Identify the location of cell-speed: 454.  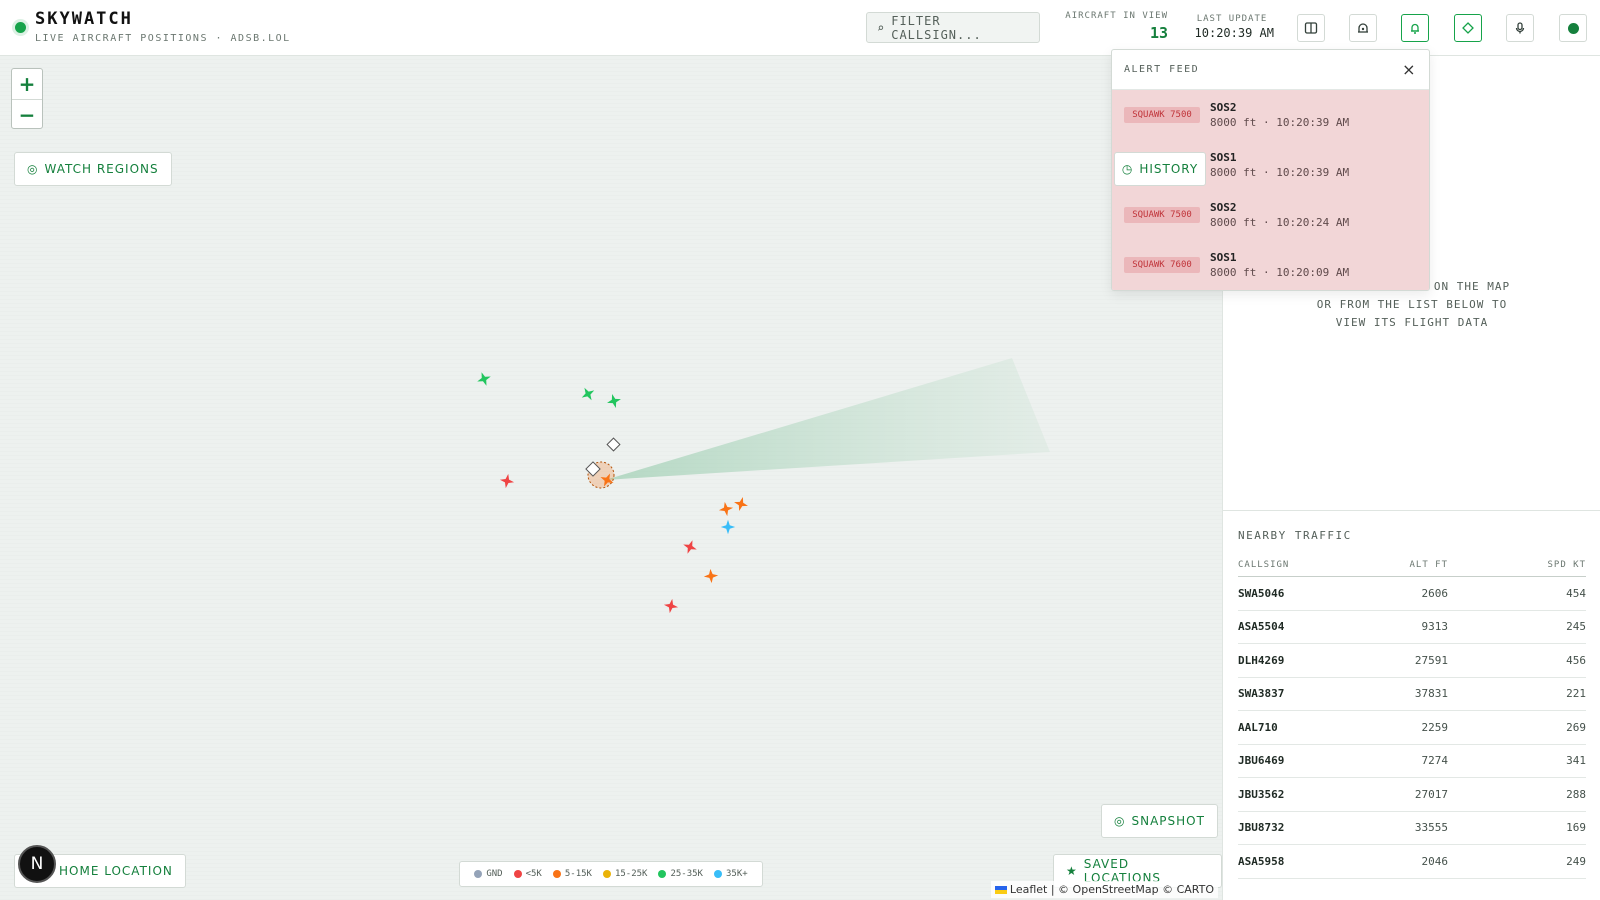
(1576, 593).